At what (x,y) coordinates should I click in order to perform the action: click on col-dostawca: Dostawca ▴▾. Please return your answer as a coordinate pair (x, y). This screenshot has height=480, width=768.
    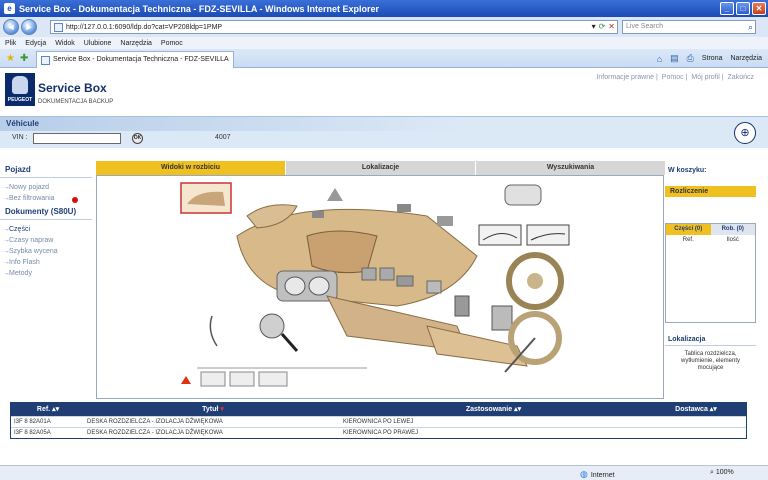
    Looking at the image, I should click on (696, 409).